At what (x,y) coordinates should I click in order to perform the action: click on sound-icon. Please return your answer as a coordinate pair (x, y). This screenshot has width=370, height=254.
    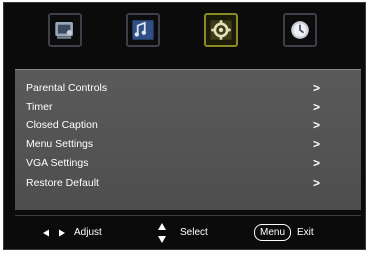
    Looking at the image, I should click on (143, 30).